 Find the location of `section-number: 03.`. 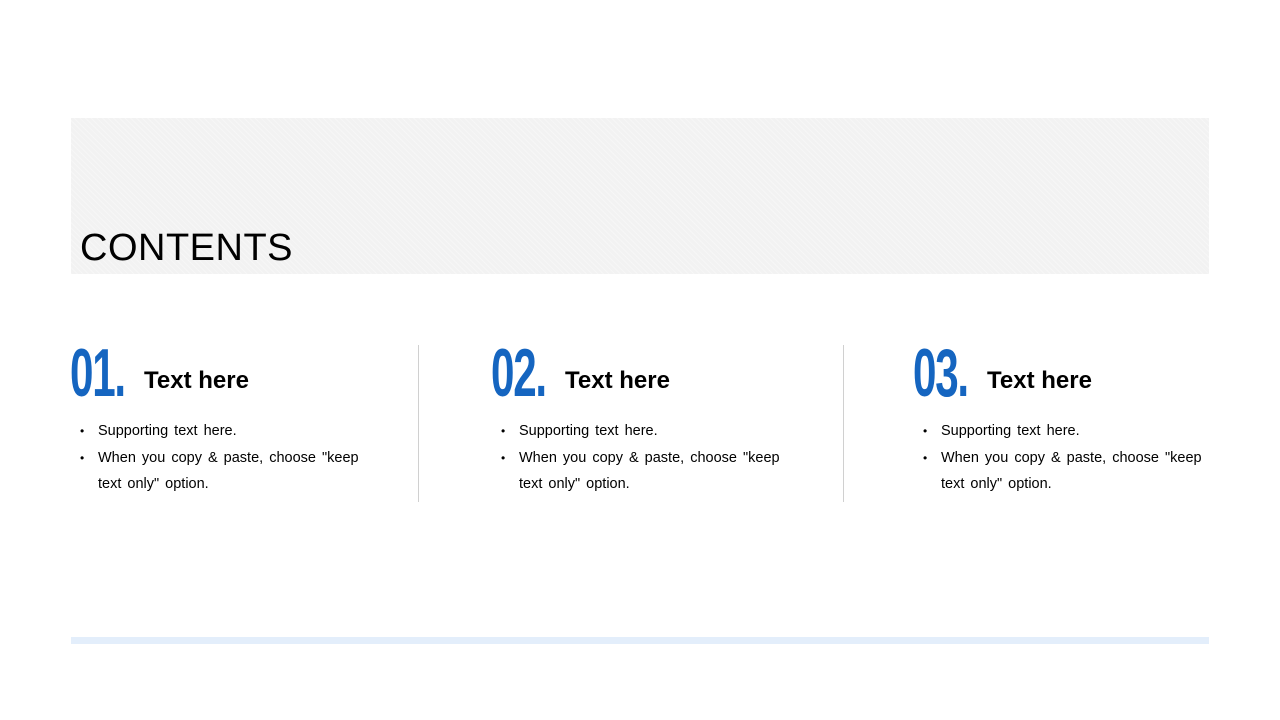

section-number: 03. is located at coordinates (941, 373).